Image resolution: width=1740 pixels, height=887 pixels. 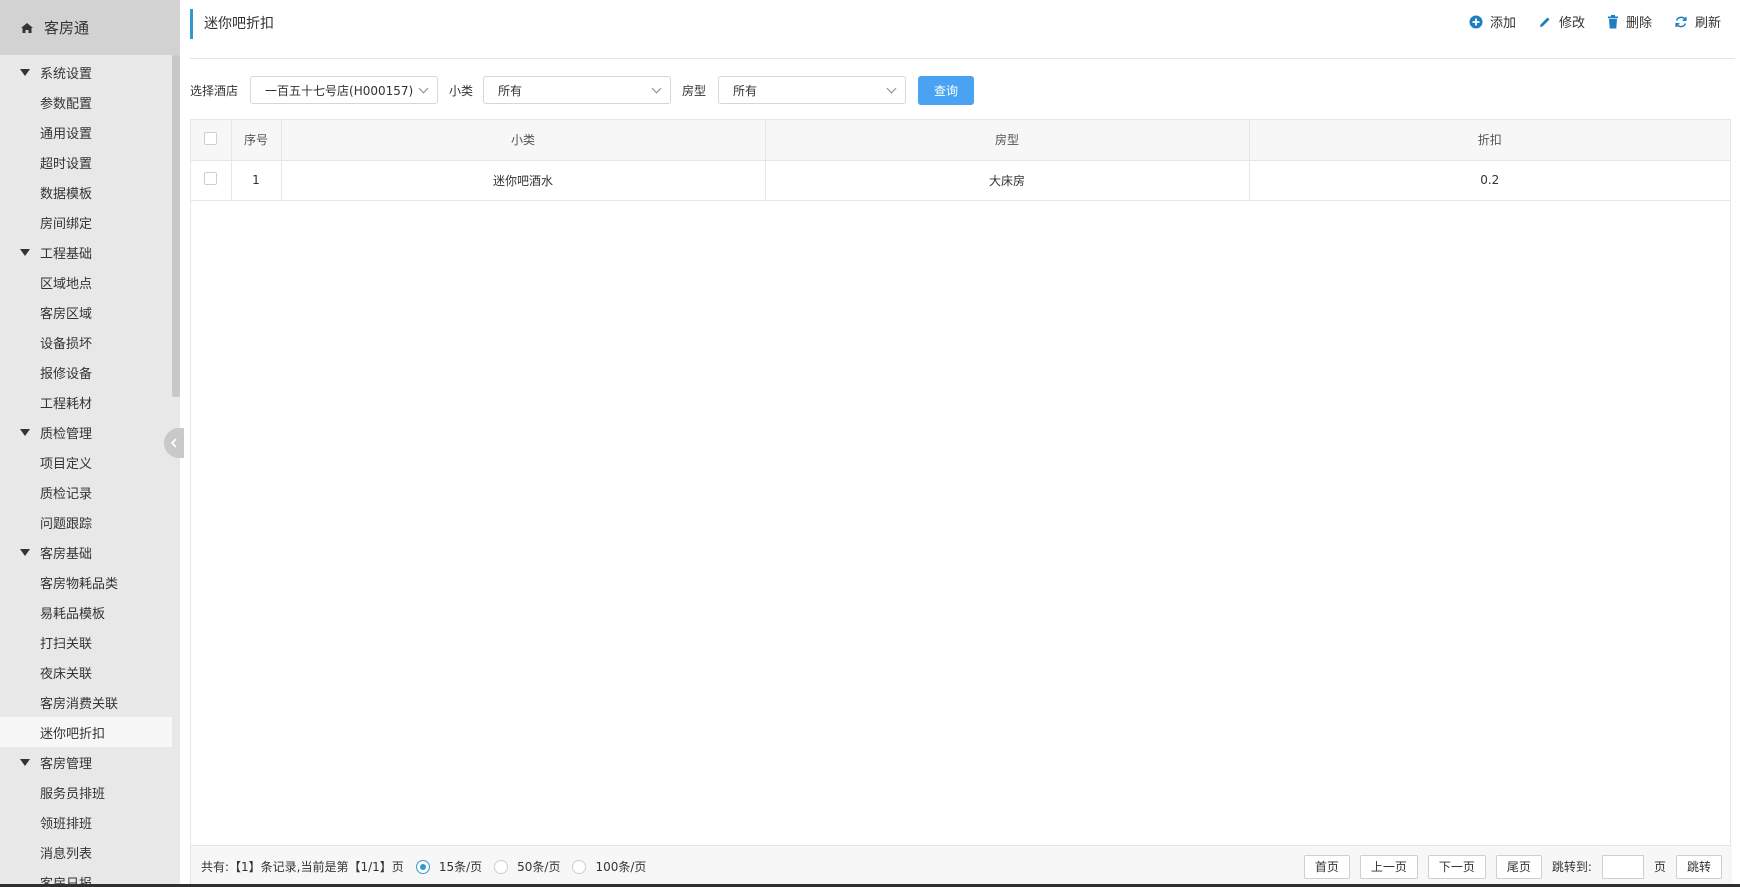 What do you see at coordinates (67, 28) in the screenshot?
I see `app-title: 客房通` at bounding box center [67, 28].